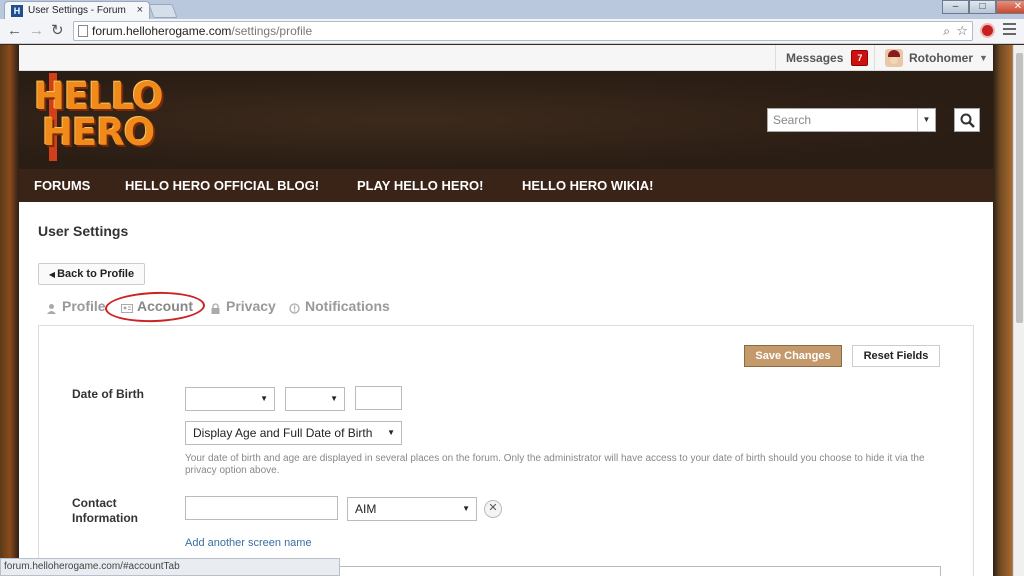 This screenshot has height=576, width=1024. I want to click on dob-month-select: ▼, so click(230, 399).